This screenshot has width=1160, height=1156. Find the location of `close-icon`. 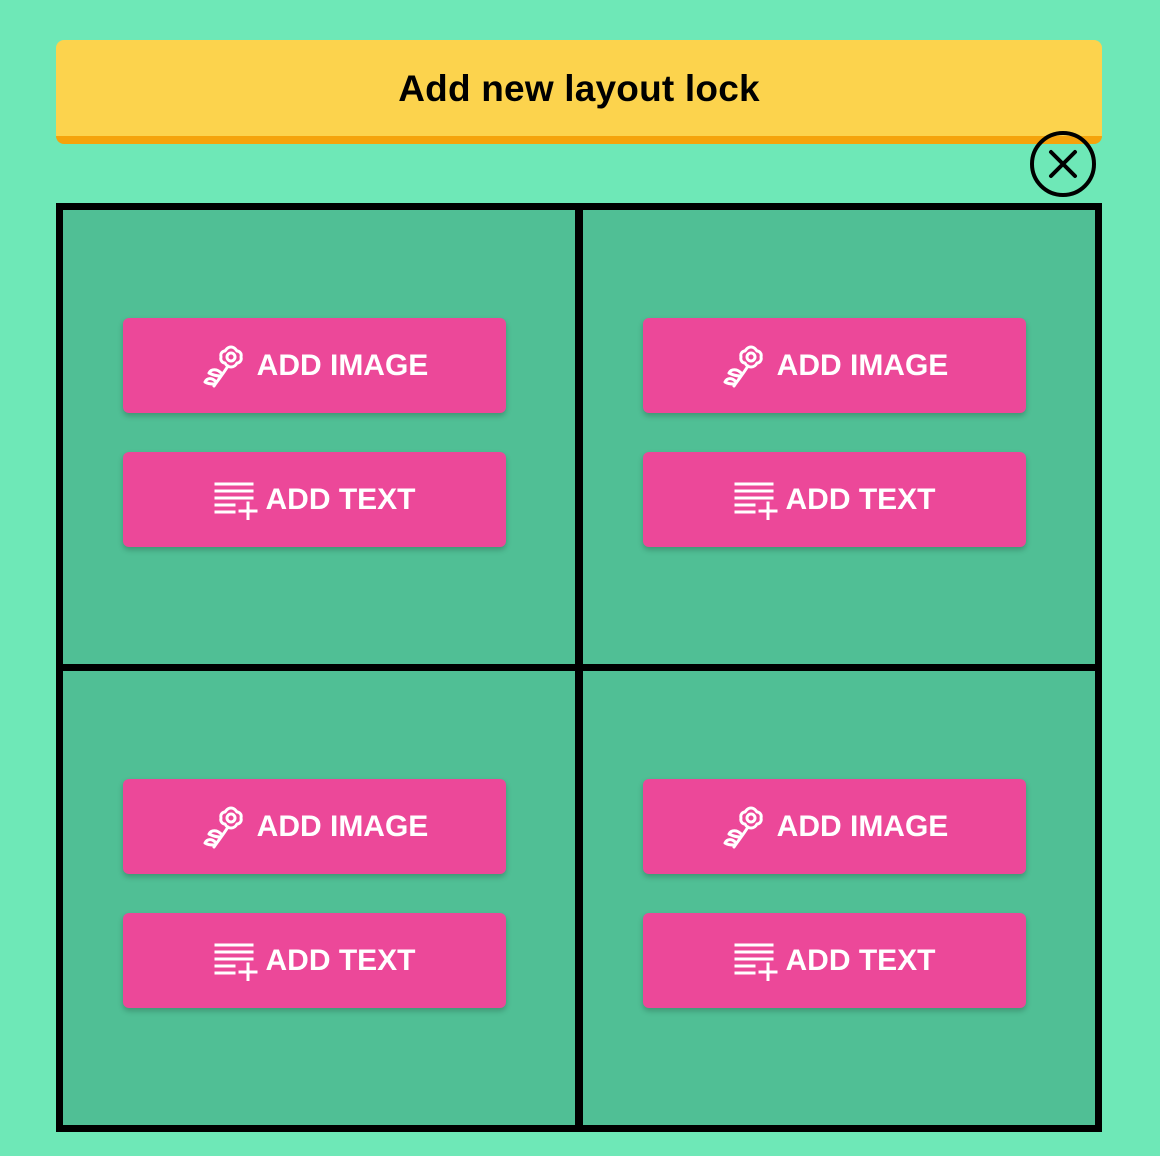

close-icon is located at coordinates (1063, 164).